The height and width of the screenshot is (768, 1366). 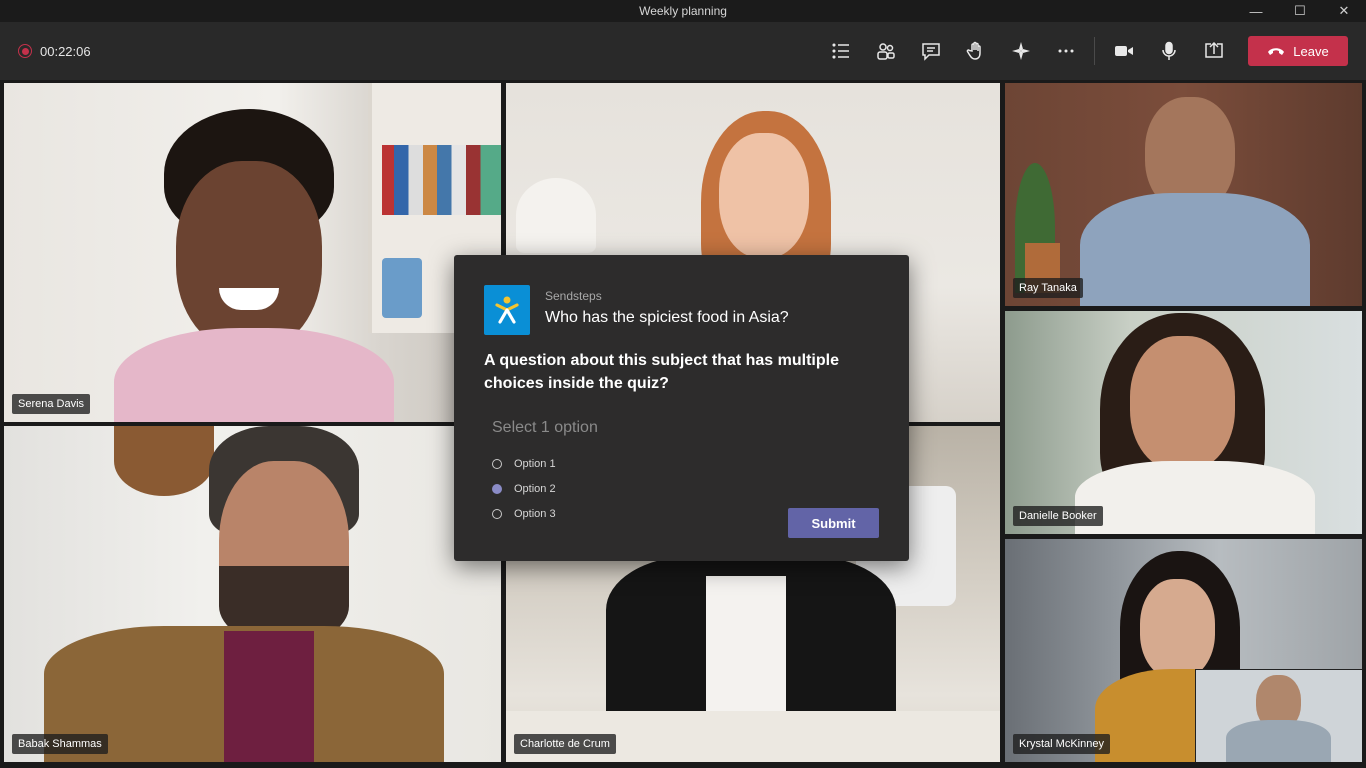 What do you see at coordinates (1061, 744) in the screenshot?
I see `participant-name: Krystal McKinney` at bounding box center [1061, 744].